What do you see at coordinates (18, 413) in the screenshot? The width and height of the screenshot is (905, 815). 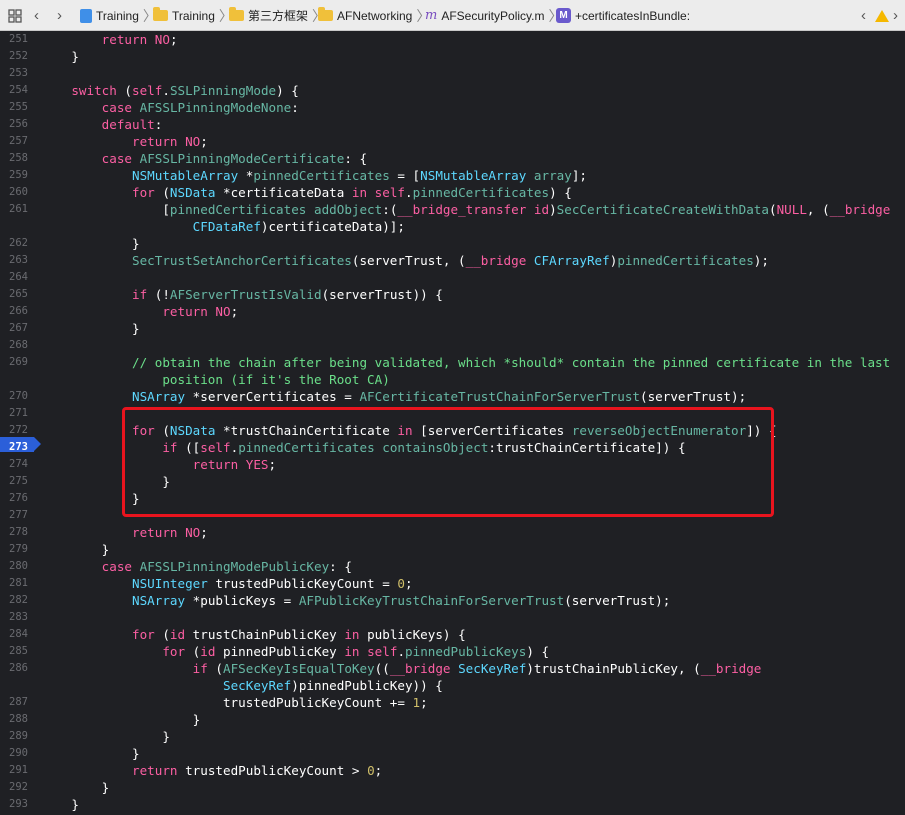 I see `line-number: 271` at bounding box center [18, 413].